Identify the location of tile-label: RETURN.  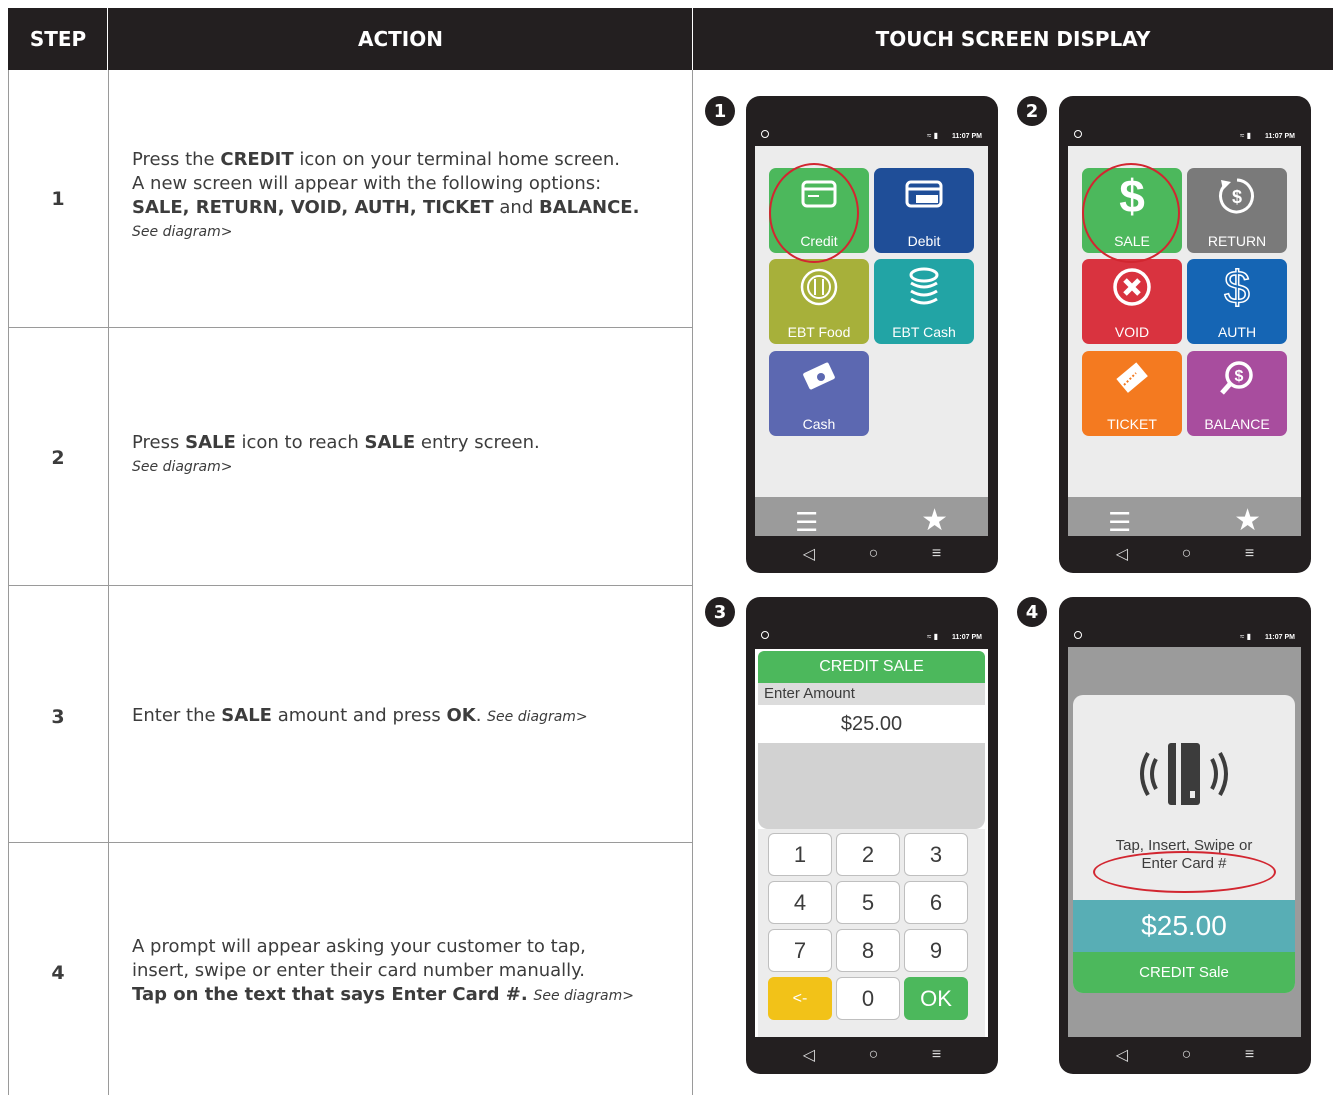
(1237, 241).